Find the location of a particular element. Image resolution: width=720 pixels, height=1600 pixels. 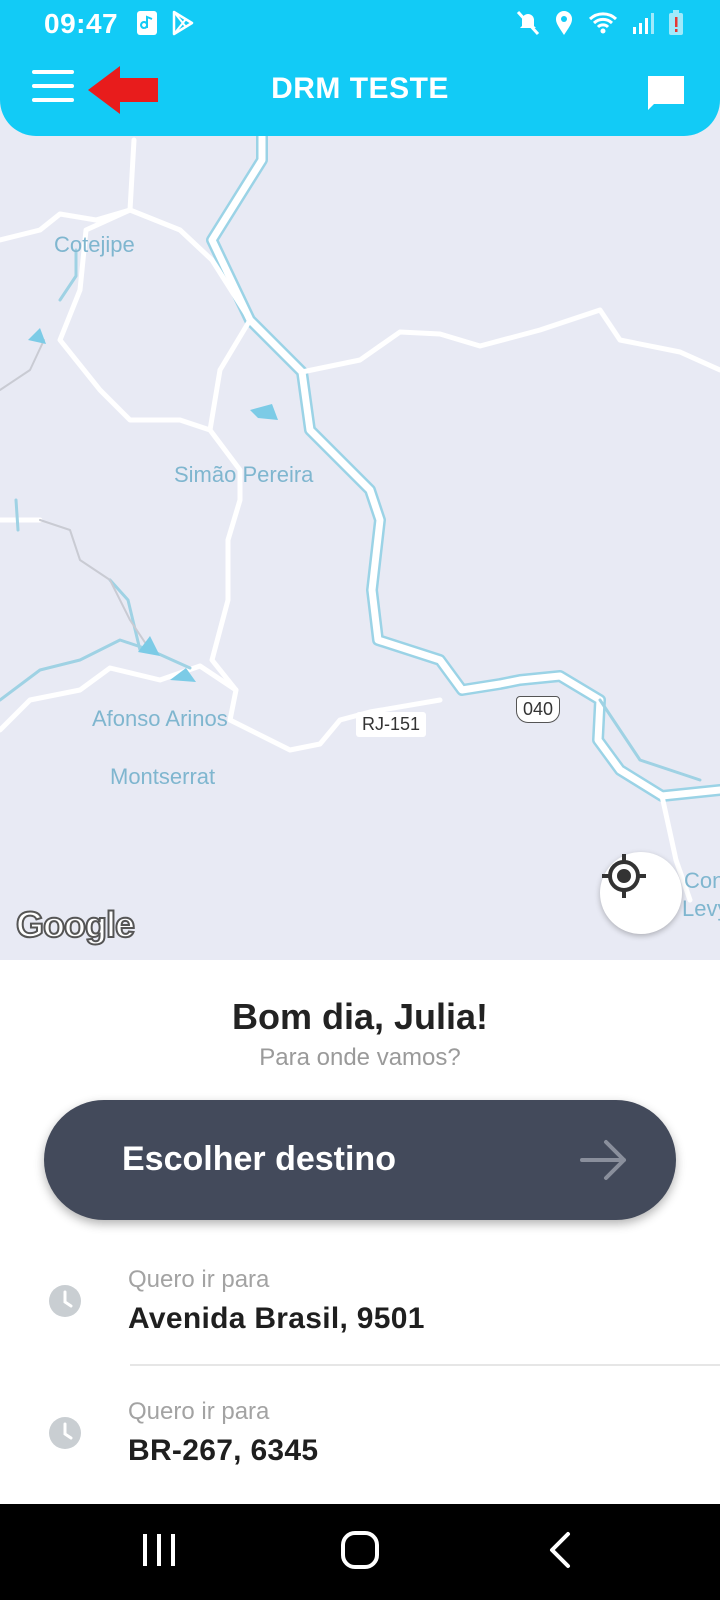

recent-destination-item: Quero ir para BR-267, 6345 is located at coordinates (360, 1435).